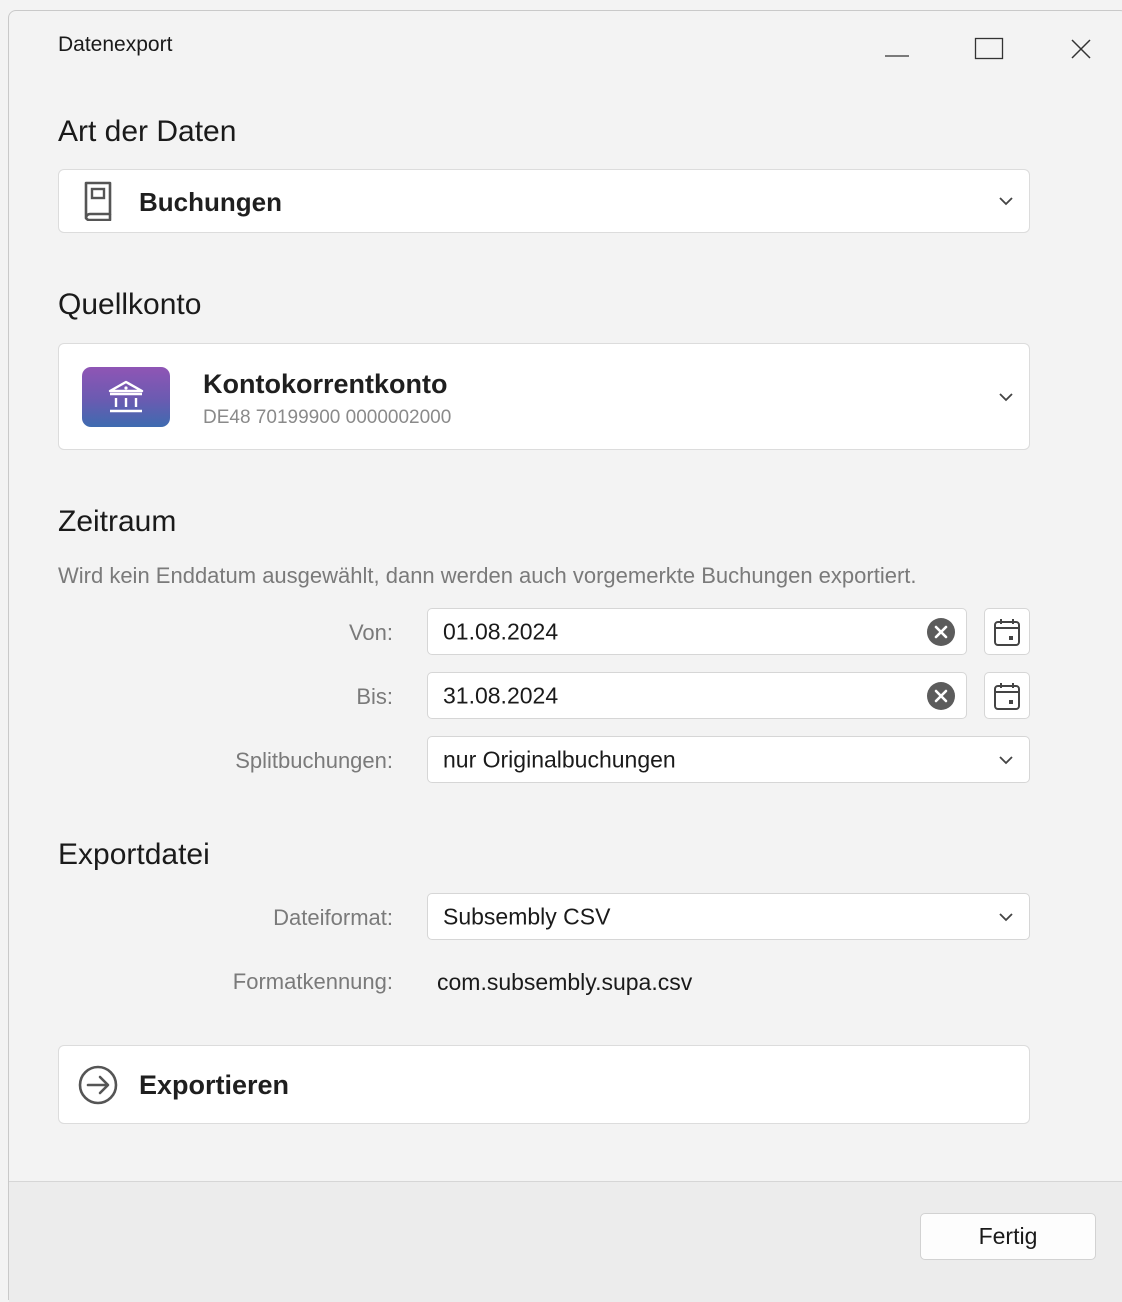  What do you see at coordinates (728, 916) in the screenshot?
I see `format-select: Subsembly CSV` at bounding box center [728, 916].